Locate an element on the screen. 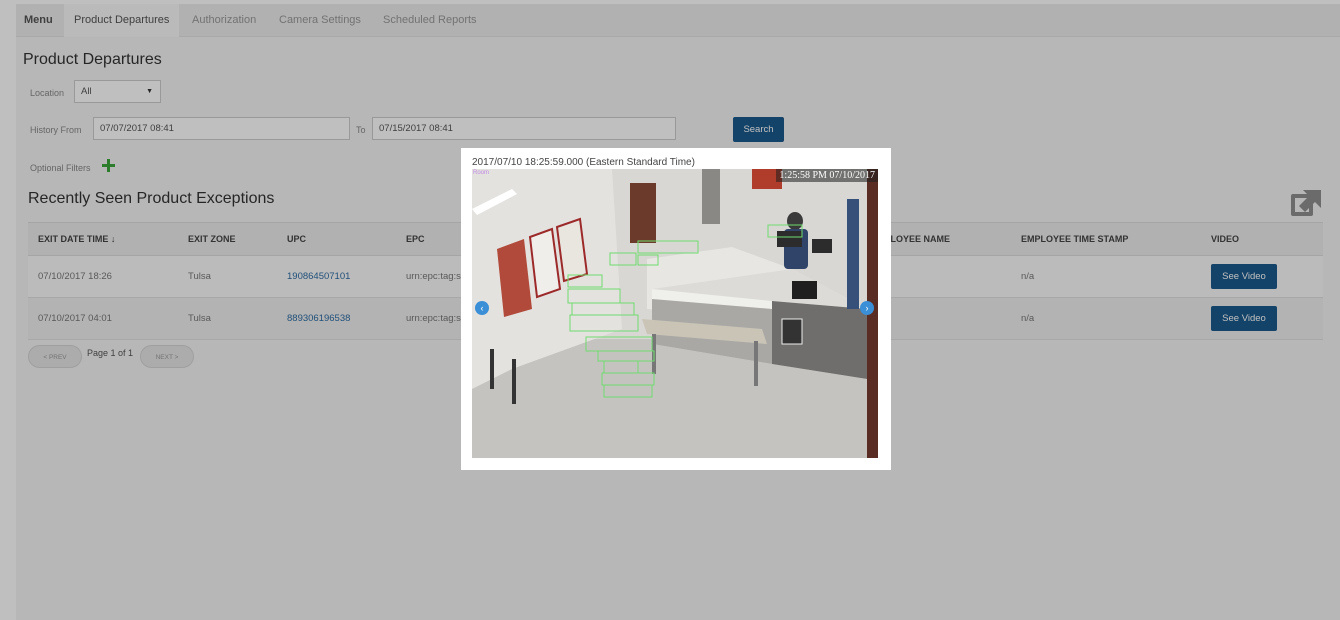  security-camera-scene is located at coordinates (675, 313).